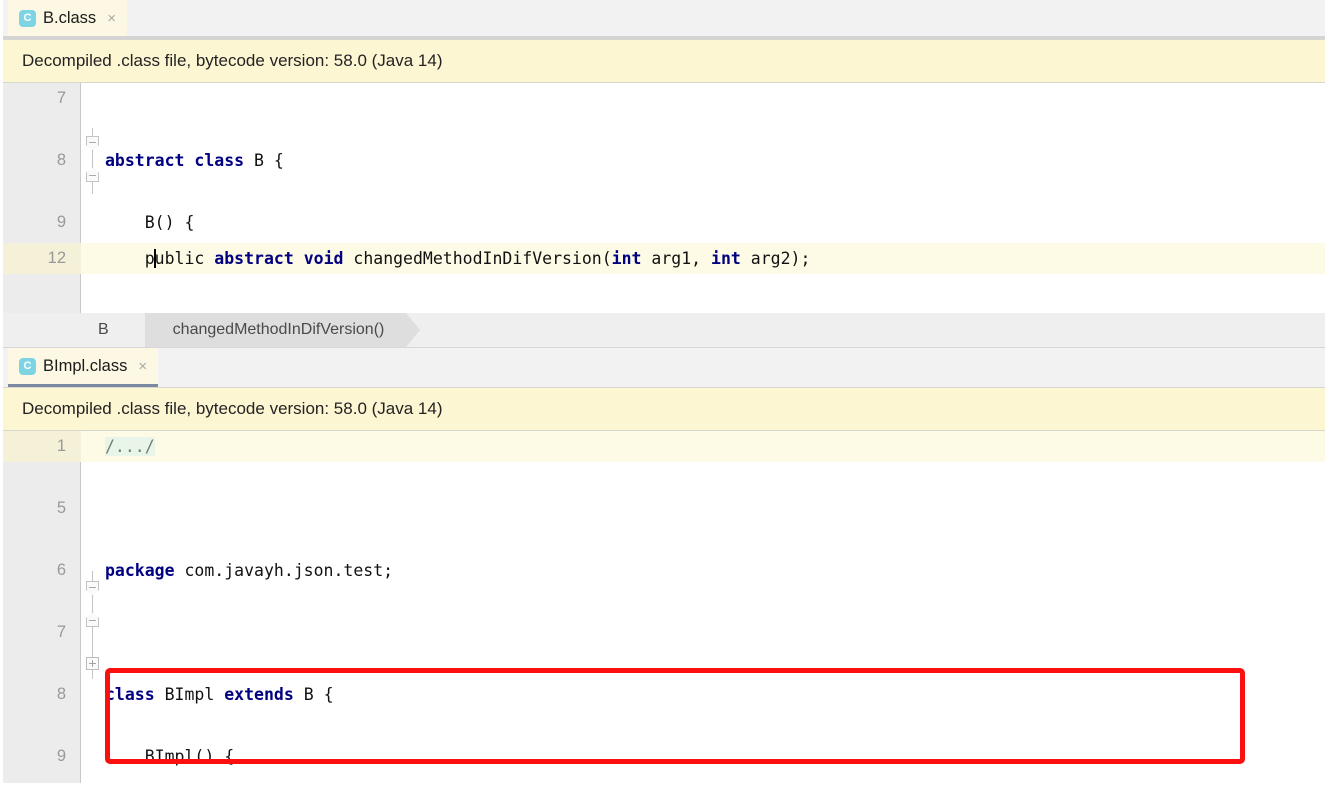 This screenshot has width=1325, height=798. What do you see at coordinates (40, 607) in the screenshot?
I see `editor-2-gutter` at bounding box center [40, 607].